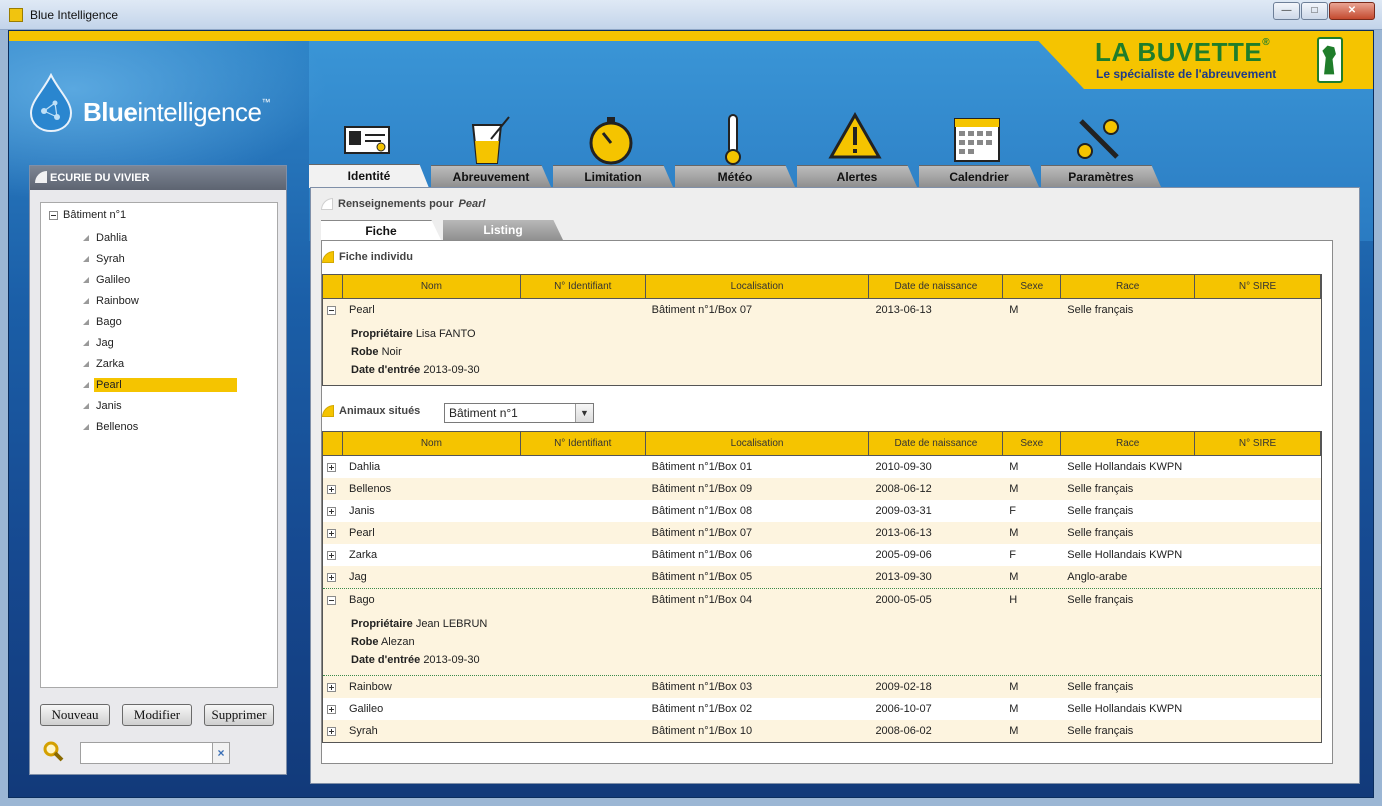  I want to click on tree-item-galileo: Galileo, so click(160, 280).